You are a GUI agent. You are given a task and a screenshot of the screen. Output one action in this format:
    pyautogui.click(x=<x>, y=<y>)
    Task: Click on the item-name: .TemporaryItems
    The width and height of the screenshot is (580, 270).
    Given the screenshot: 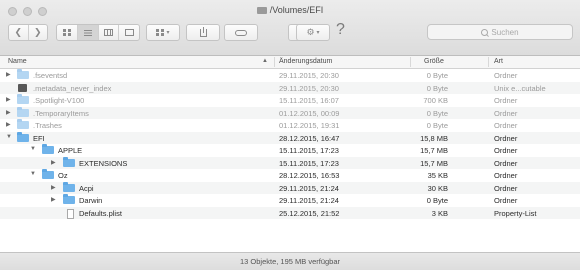 What is the action you would take?
    pyautogui.click(x=61, y=113)
    